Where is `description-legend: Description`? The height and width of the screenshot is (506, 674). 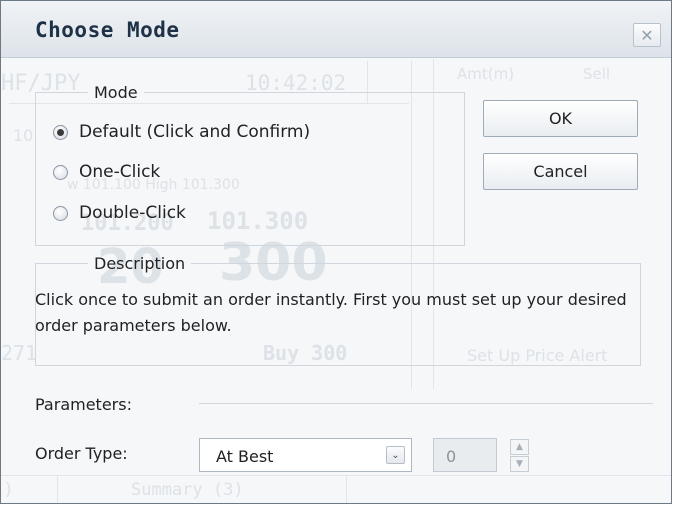
description-legend: Description is located at coordinates (140, 263).